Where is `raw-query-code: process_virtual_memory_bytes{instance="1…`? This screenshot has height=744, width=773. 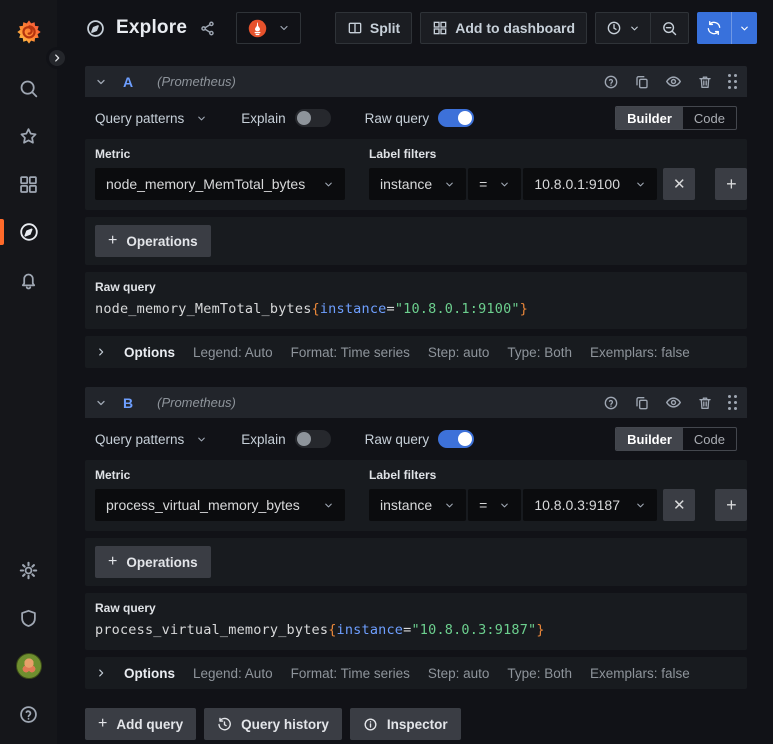 raw-query-code: process_virtual_memory_bytes{instance="1… is located at coordinates (416, 631).